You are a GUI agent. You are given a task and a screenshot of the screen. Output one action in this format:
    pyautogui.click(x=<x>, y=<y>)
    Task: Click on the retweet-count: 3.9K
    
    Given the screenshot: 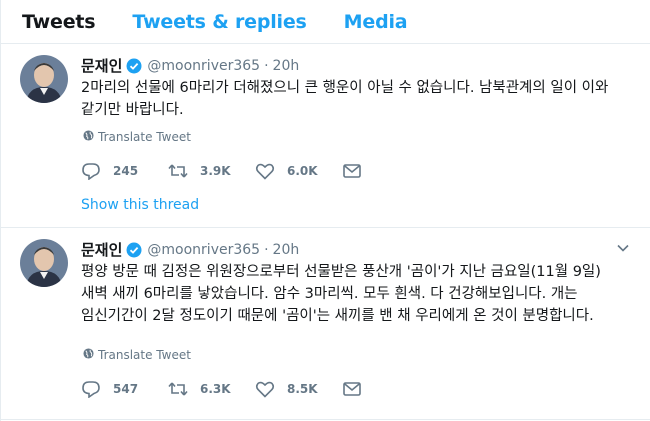 What is the action you would take?
    pyautogui.click(x=215, y=171)
    